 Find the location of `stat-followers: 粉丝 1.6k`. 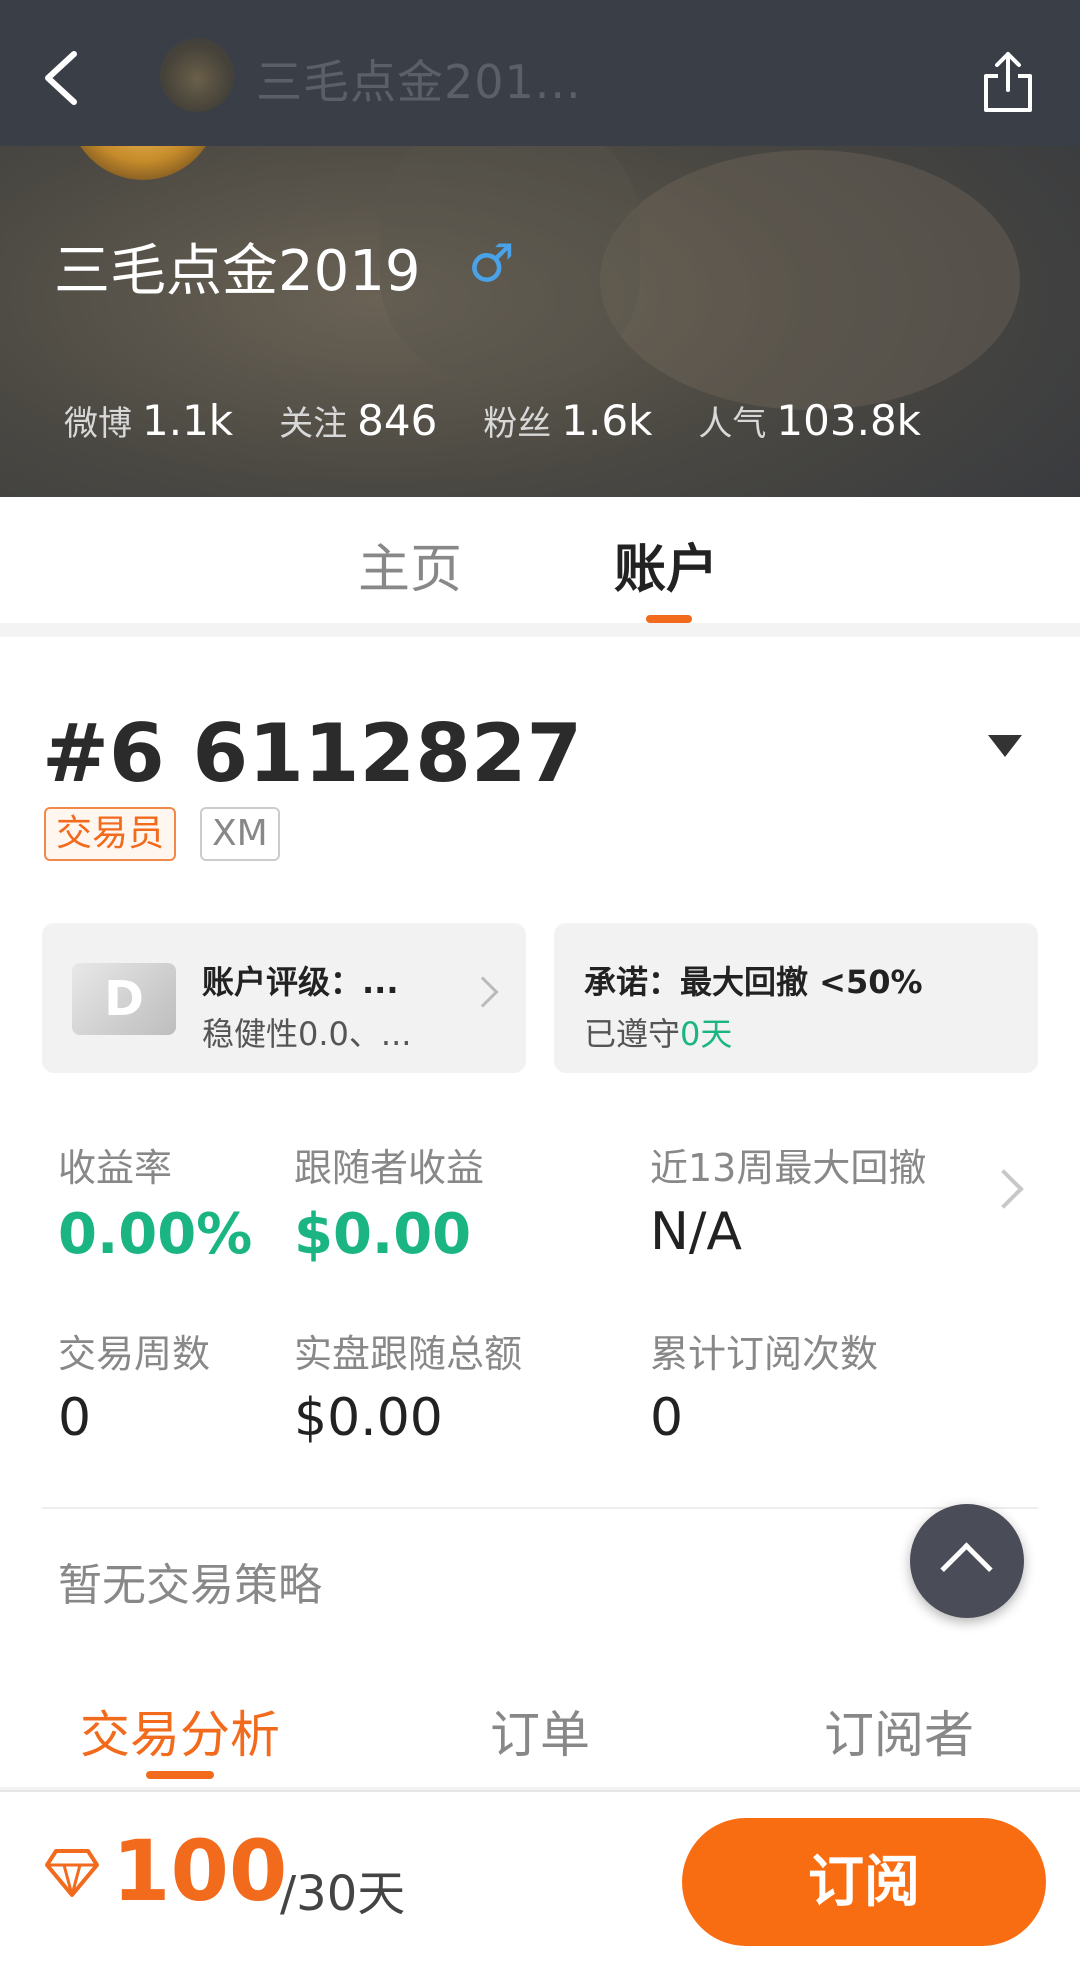

stat-followers: 粉丝 1.6k is located at coordinates (567, 420).